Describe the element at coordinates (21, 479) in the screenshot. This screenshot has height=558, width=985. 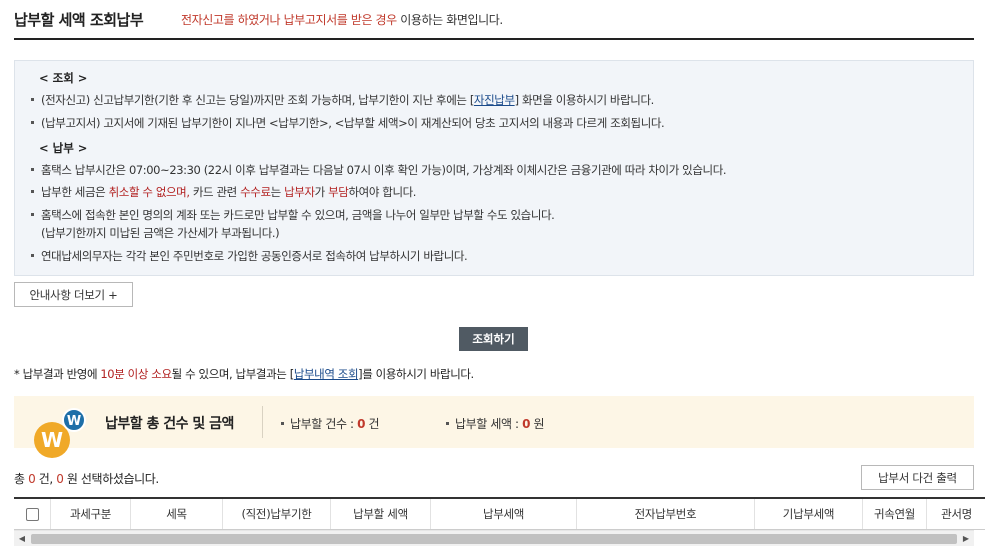
I see `selection-text: 총` at that location.